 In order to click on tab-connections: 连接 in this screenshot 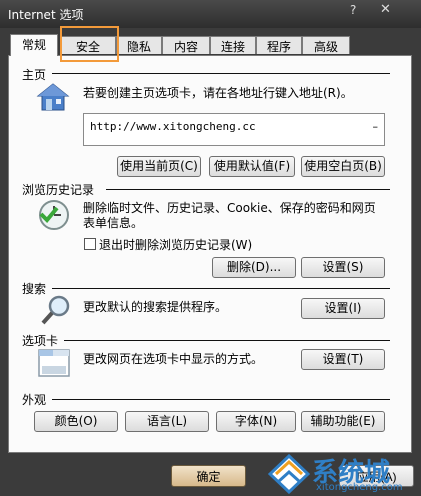, I will do `click(233, 45)`.